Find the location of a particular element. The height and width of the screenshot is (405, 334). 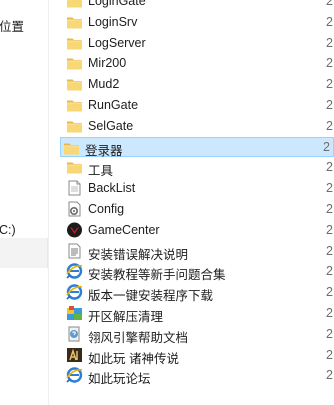

file-row: LoginGate 2 is located at coordinates (198, 6).